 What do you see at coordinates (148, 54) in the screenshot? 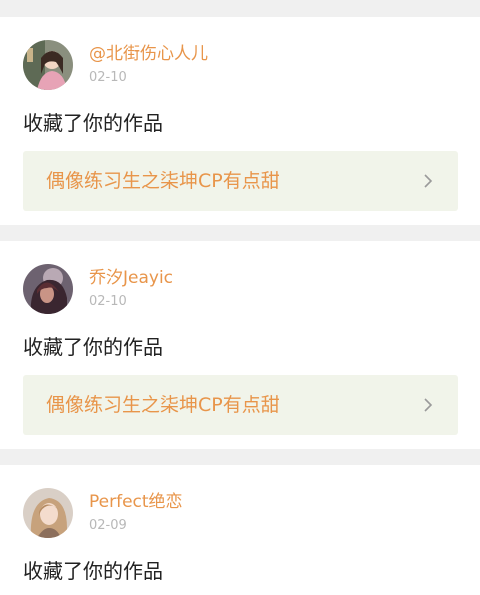
I see `username: @北街伤心人儿` at bounding box center [148, 54].